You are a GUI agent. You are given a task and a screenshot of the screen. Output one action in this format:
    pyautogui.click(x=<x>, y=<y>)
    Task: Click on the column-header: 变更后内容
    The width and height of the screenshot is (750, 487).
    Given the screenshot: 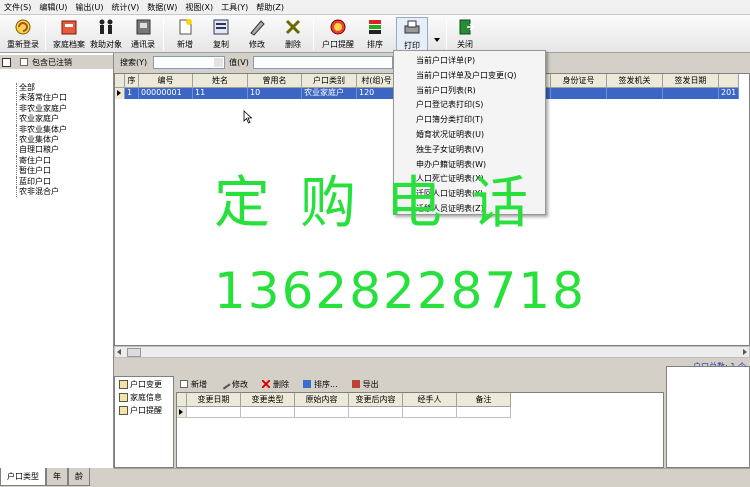 What is the action you would take?
    pyautogui.click(x=376, y=400)
    